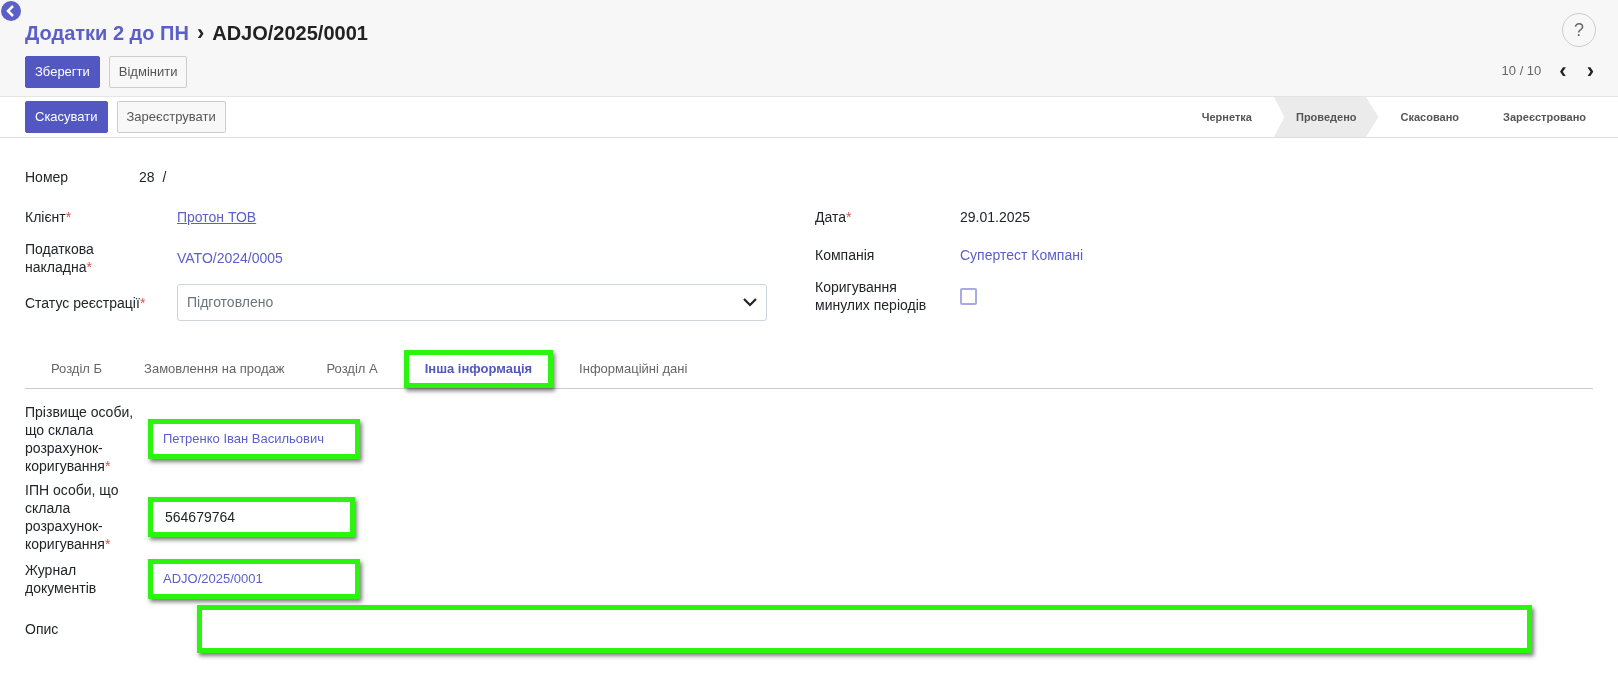 The width and height of the screenshot is (1618, 682). What do you see at coordinates (633, 369) in the screenshot?
I see `form-tab: Інформаційні дані` at bounding box center [633, 369].